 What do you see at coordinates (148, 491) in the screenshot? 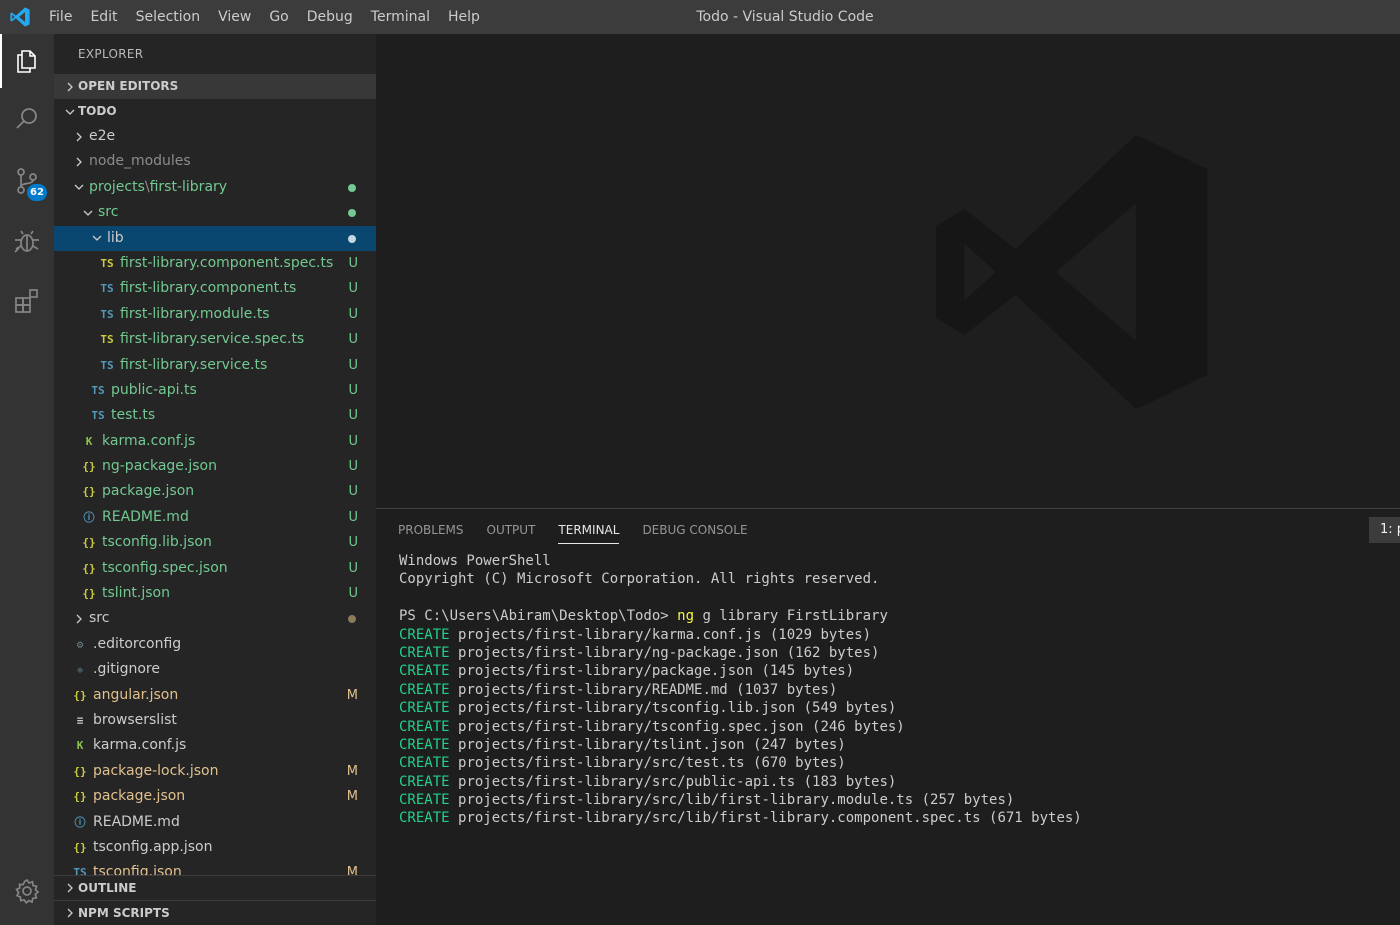
I see `file-label: package.json` at bounding box center [148, 491].